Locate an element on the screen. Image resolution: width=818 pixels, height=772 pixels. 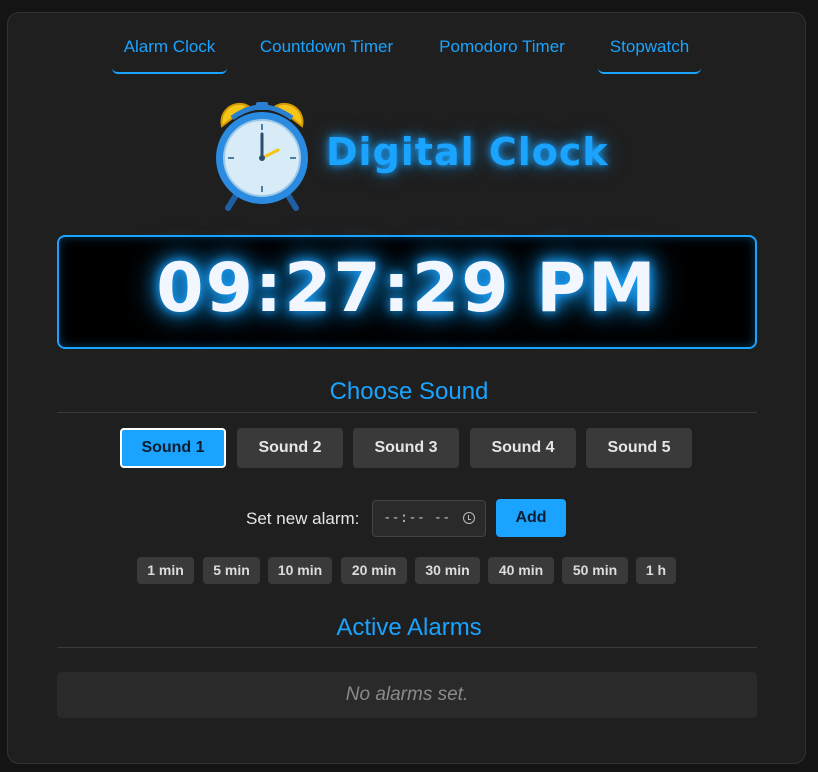
sound-1-button: Sound 1 is located at coordinates (173, 448).